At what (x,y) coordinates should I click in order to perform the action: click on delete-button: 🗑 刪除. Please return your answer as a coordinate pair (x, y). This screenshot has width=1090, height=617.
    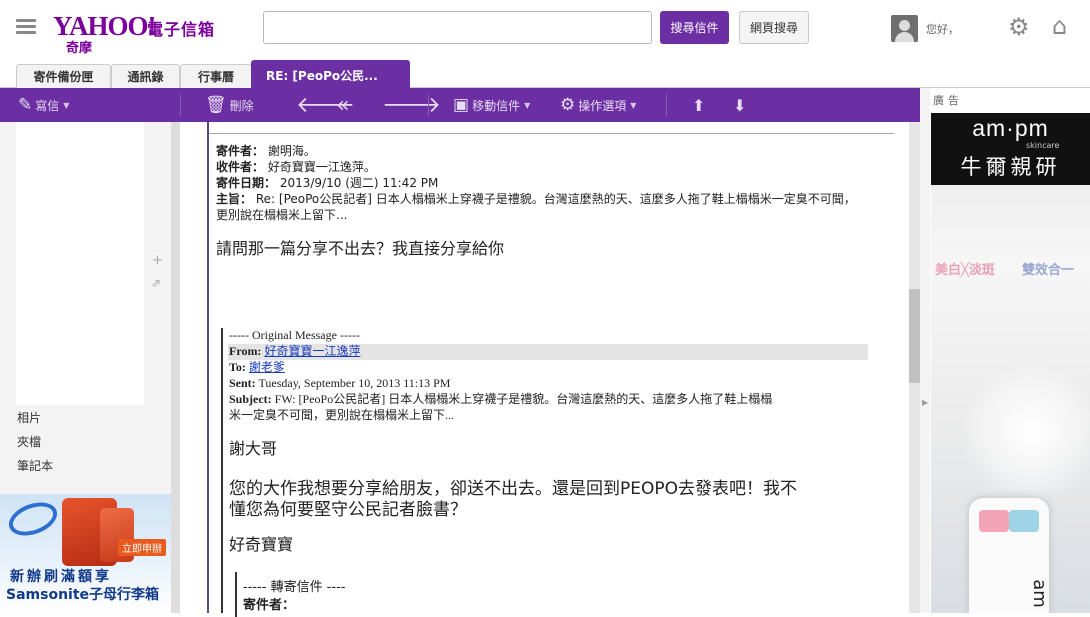
    Looking at the image, I should click on (229, 105).